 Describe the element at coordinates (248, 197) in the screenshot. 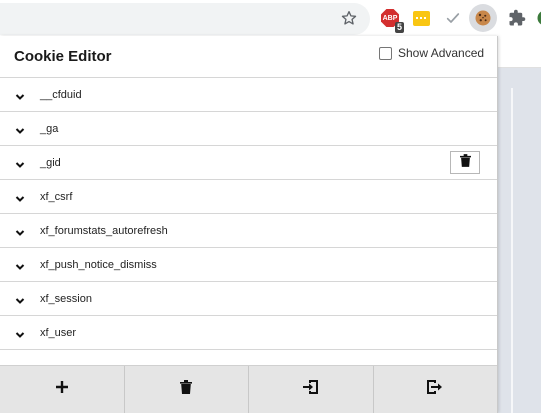

I see `cookie-row: xf_csrf` at that location.